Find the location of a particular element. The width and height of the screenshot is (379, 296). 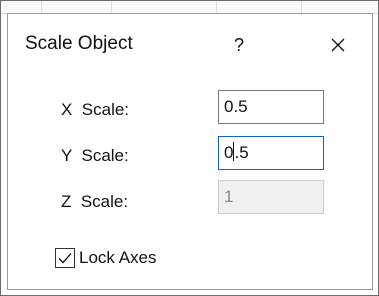

help-button: ? is located at coordinates (239, 45).